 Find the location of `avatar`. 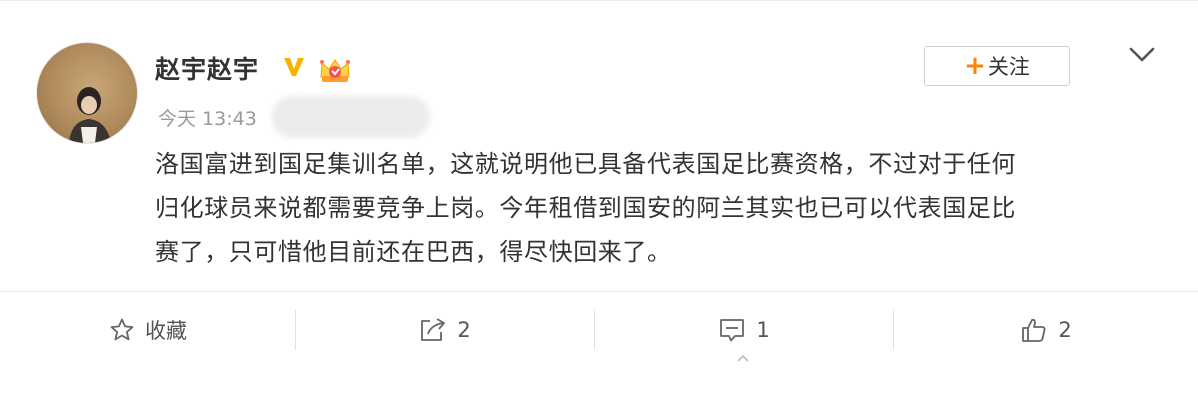

avatar is located at coordinates (87, 93).